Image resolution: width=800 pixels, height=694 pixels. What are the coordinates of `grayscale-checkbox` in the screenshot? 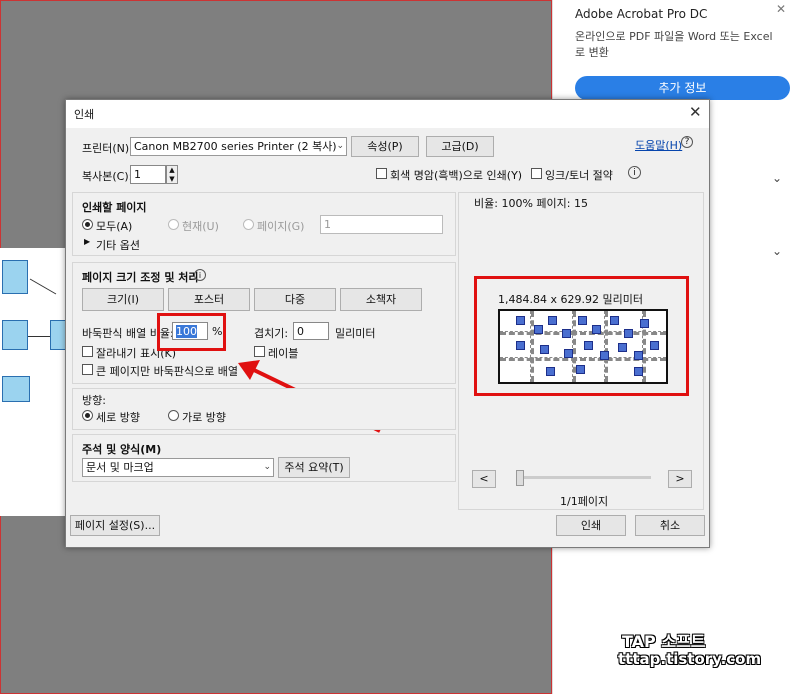 It's located at (381, 173).